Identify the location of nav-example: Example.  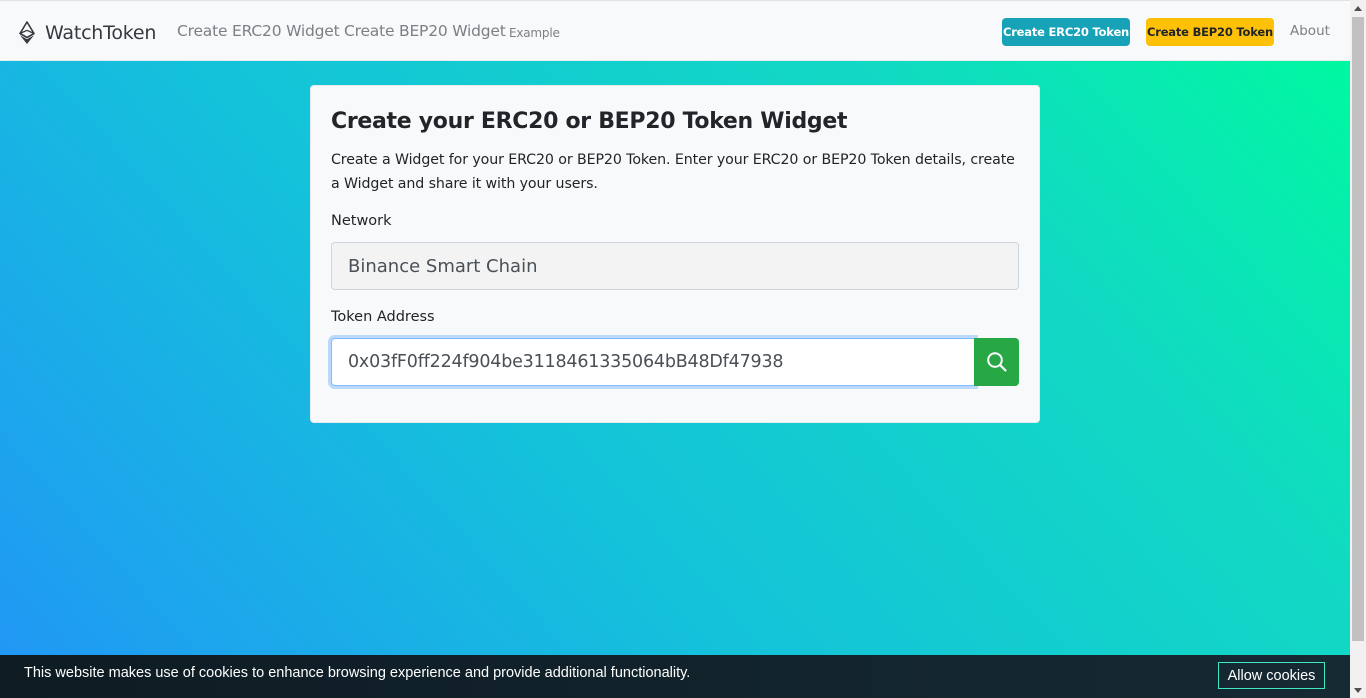
(534, 33).